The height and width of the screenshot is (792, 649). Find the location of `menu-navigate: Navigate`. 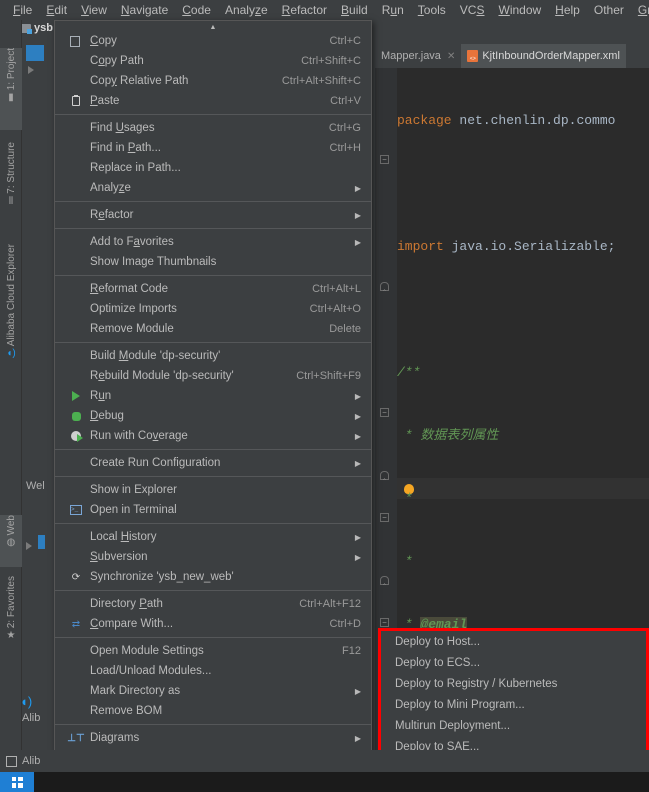

menu-navigate: Navigate is located at coordinates (144, 10).